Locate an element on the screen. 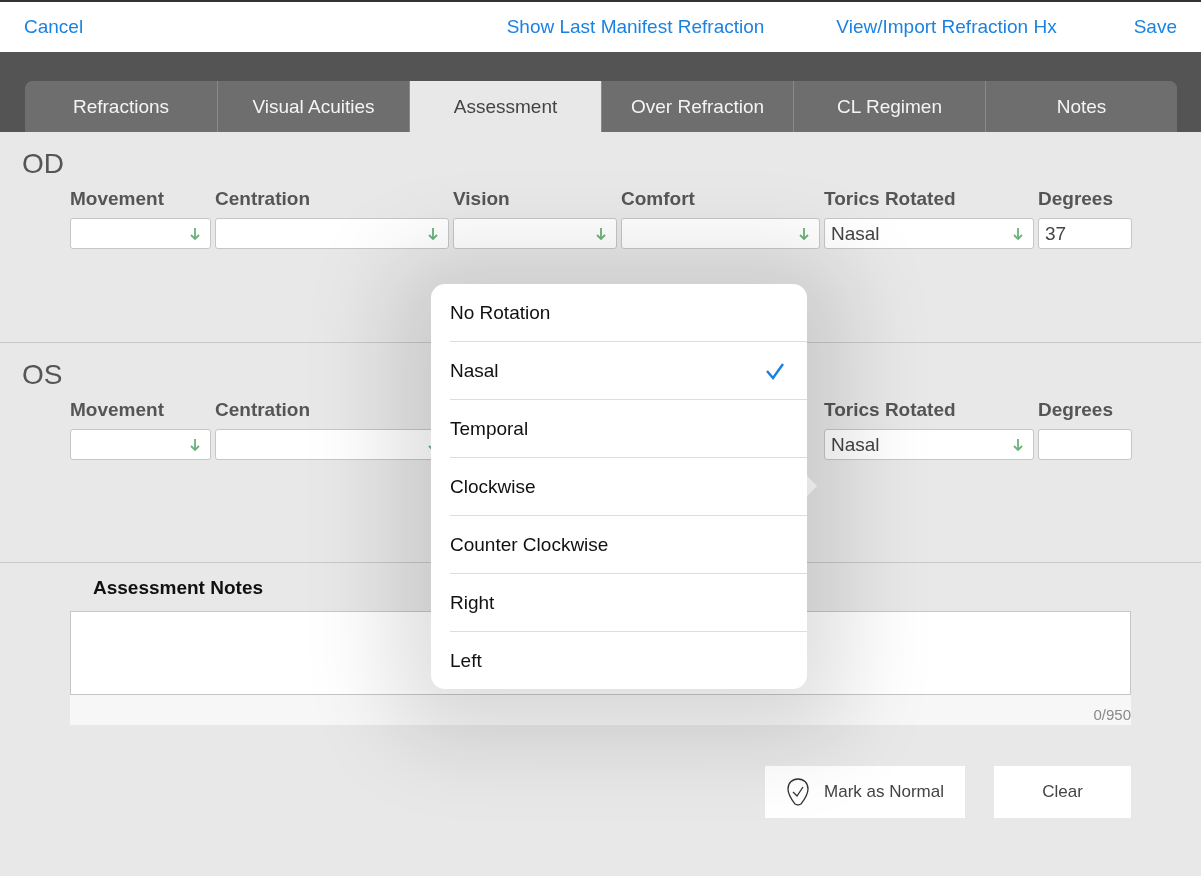  field-label: Comfort is located at coordinates (658, 199).